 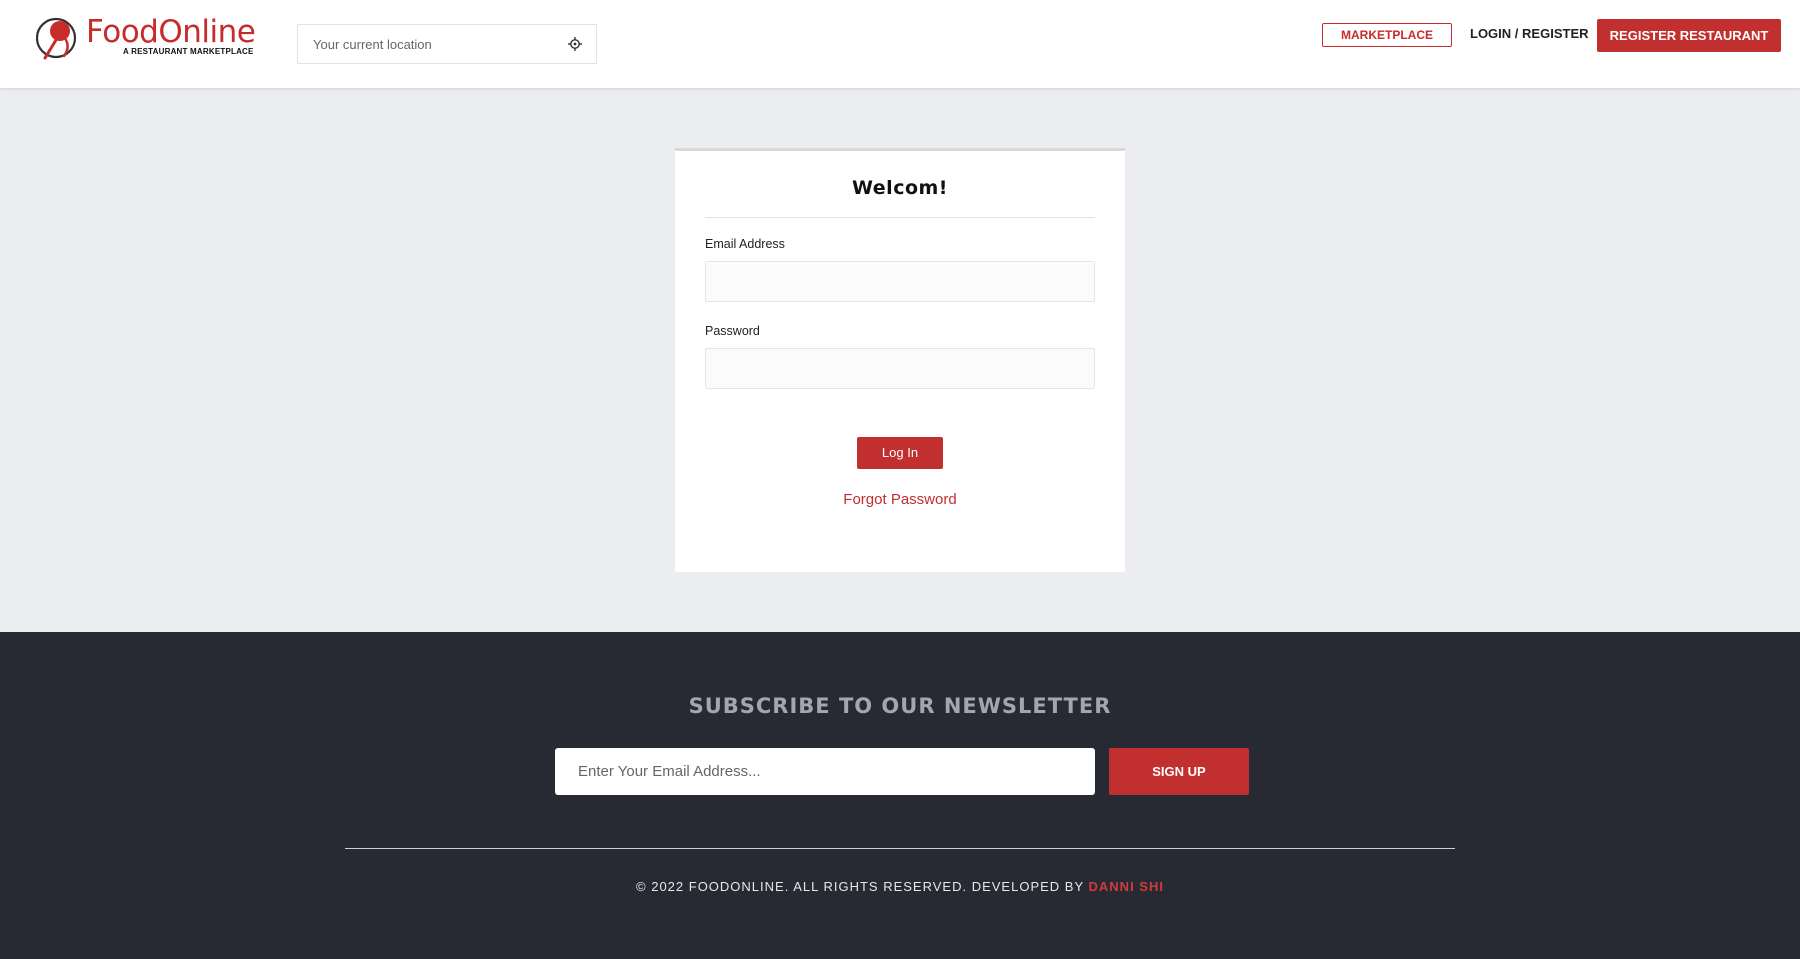 I want to click on newsletter-email-wrapper, so click(x=825, y=771).